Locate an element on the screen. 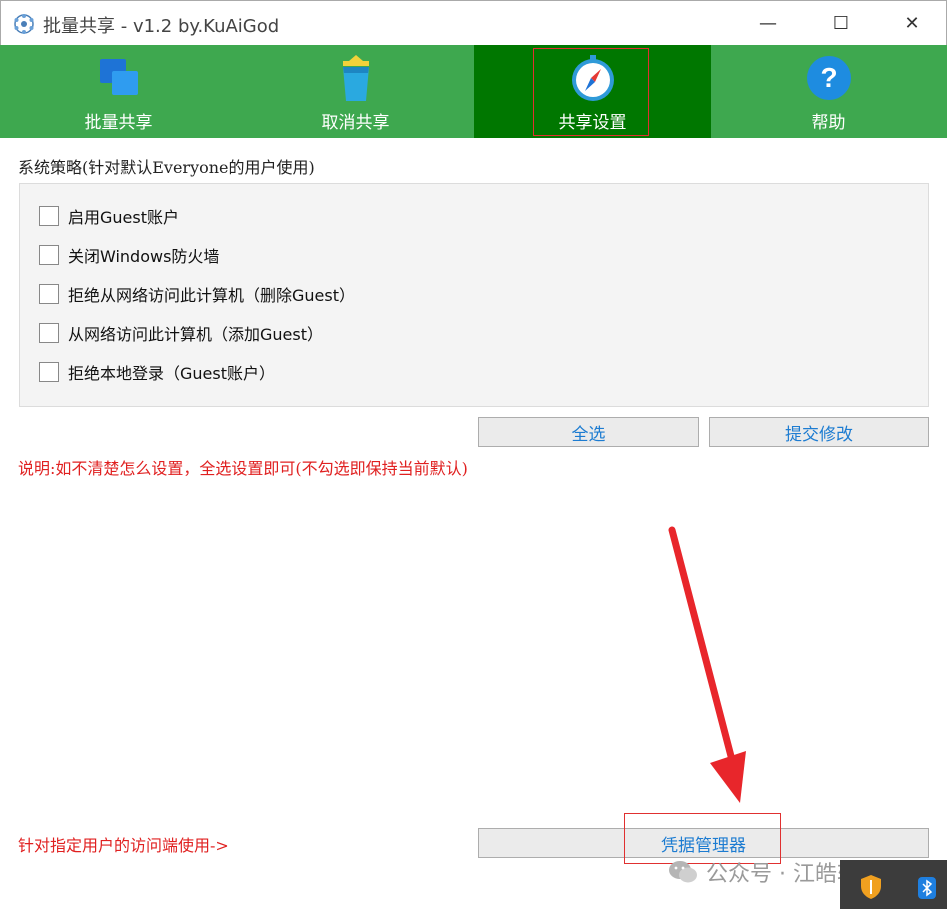 This screenshot has height=909, width=947. select-all-button: 全选 is located at coordinates (588, 432).